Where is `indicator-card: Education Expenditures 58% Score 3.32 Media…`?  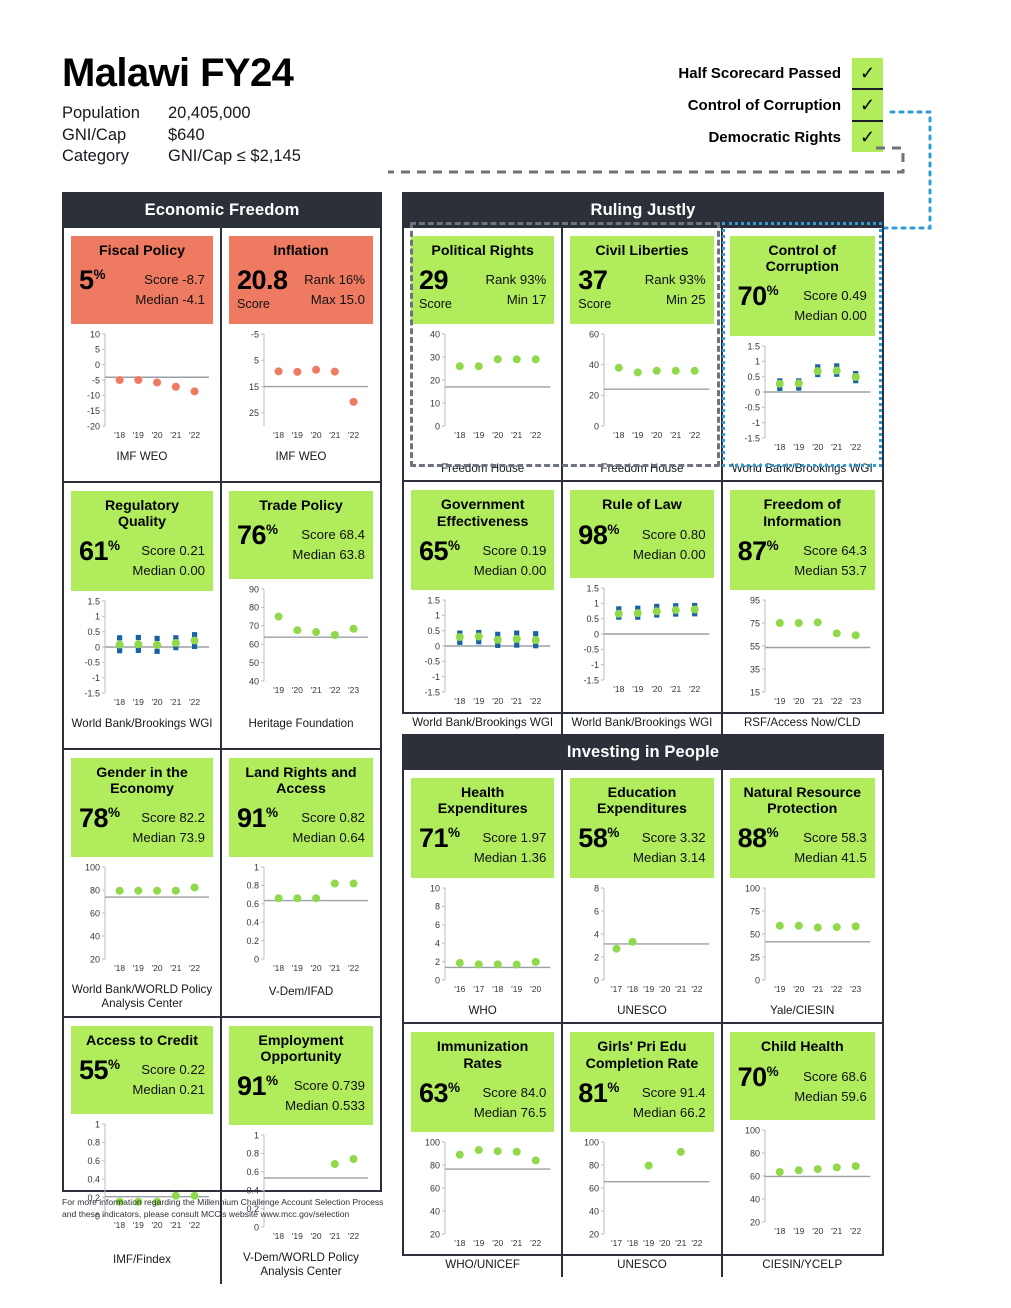 indicator-card: Education Expenditures 58% Score 3.32 Media… is located at coordinates (643, 897).